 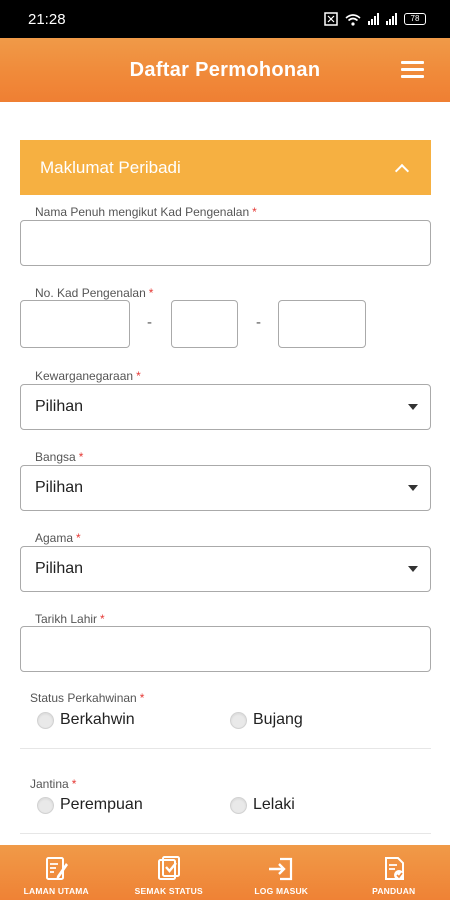 I want to click on marital-status-label-text: Status Perkahwinan, so click(x=83, y=698).